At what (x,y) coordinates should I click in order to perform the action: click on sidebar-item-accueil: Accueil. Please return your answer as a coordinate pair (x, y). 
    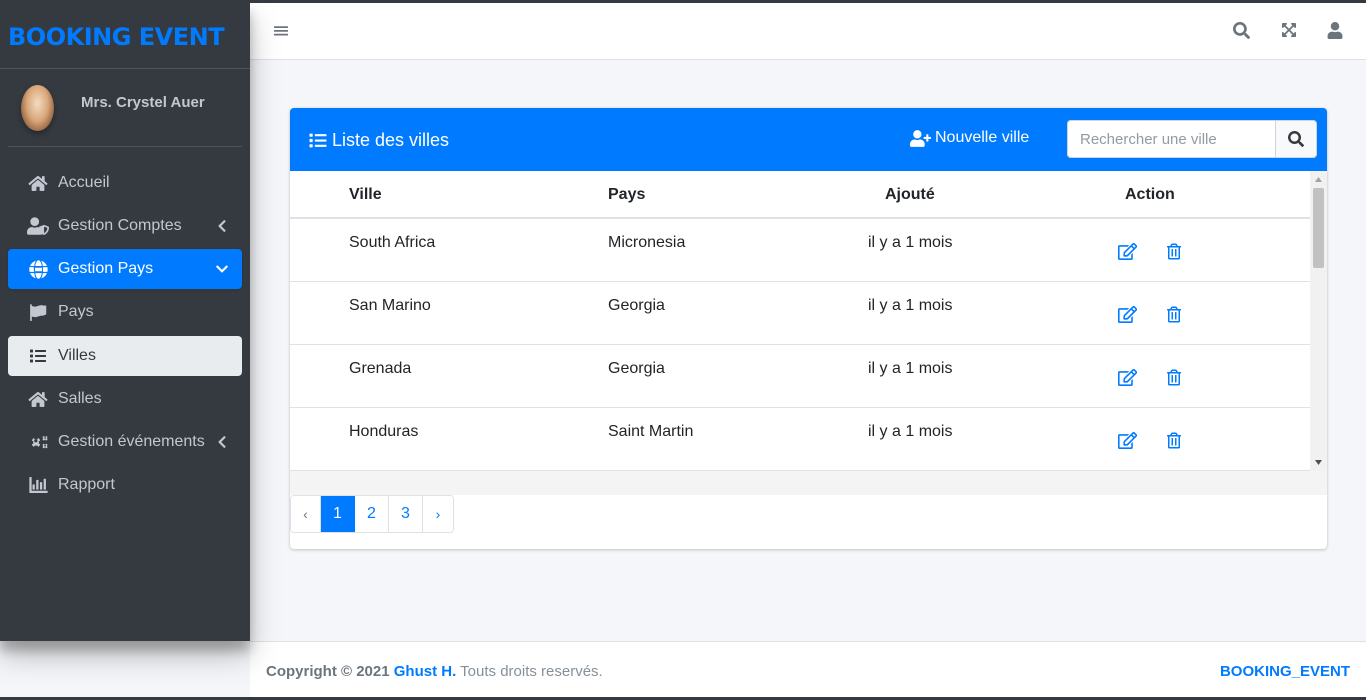
    Looking at the image, I should click on (125, 183).